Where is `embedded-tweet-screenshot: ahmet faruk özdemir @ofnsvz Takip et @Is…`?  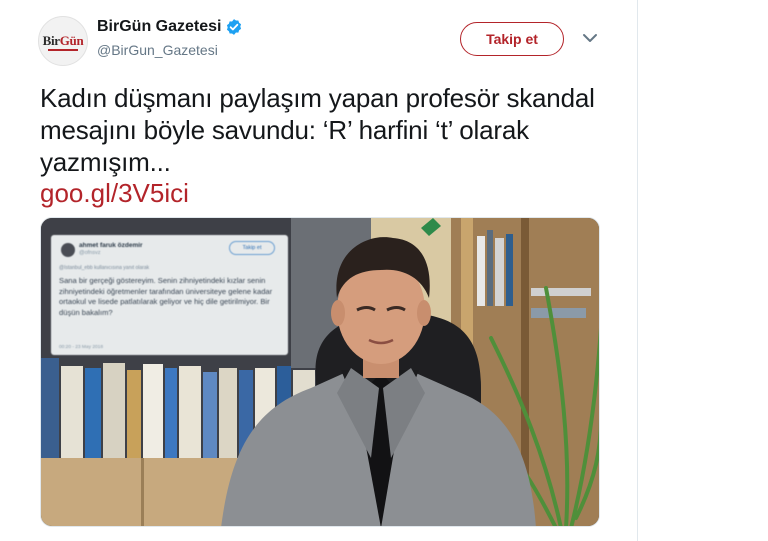 embedded-tweet-screenshot: ahmet faruk özdemir @ofnsvz Takip et @Is… is located at coordinates (169, 295).